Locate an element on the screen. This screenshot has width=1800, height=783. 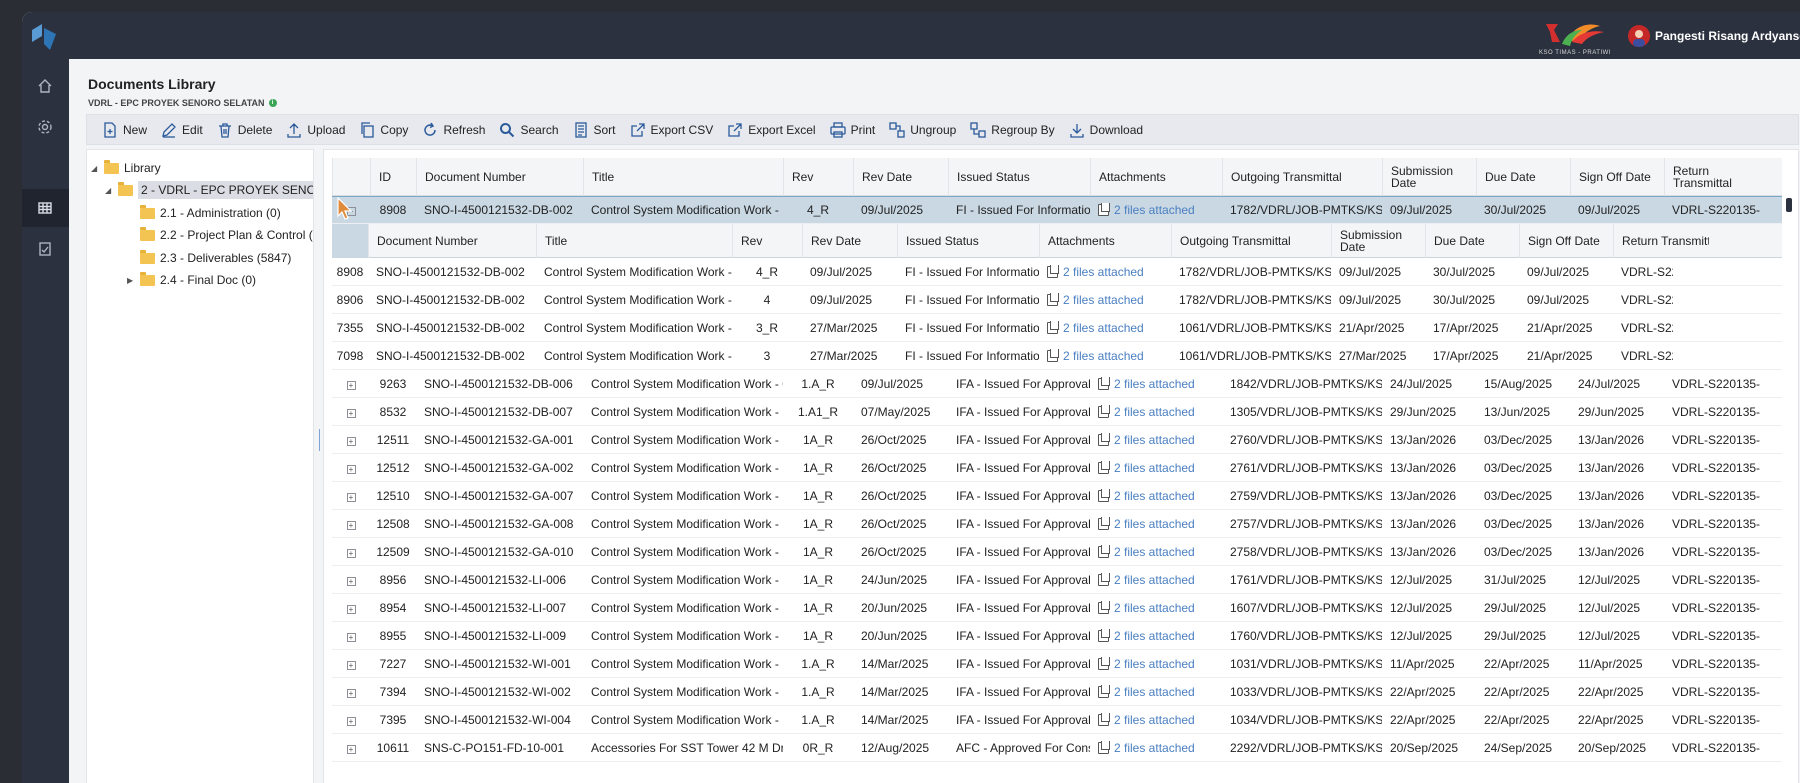
table-icon is located at coordinates (45, 208).